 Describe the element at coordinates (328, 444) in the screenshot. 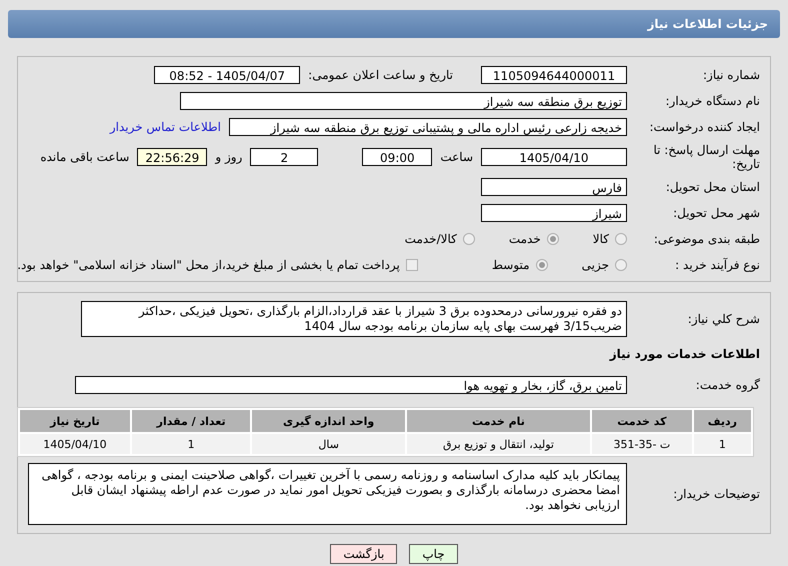

I see `table-cell: سال` at that location.